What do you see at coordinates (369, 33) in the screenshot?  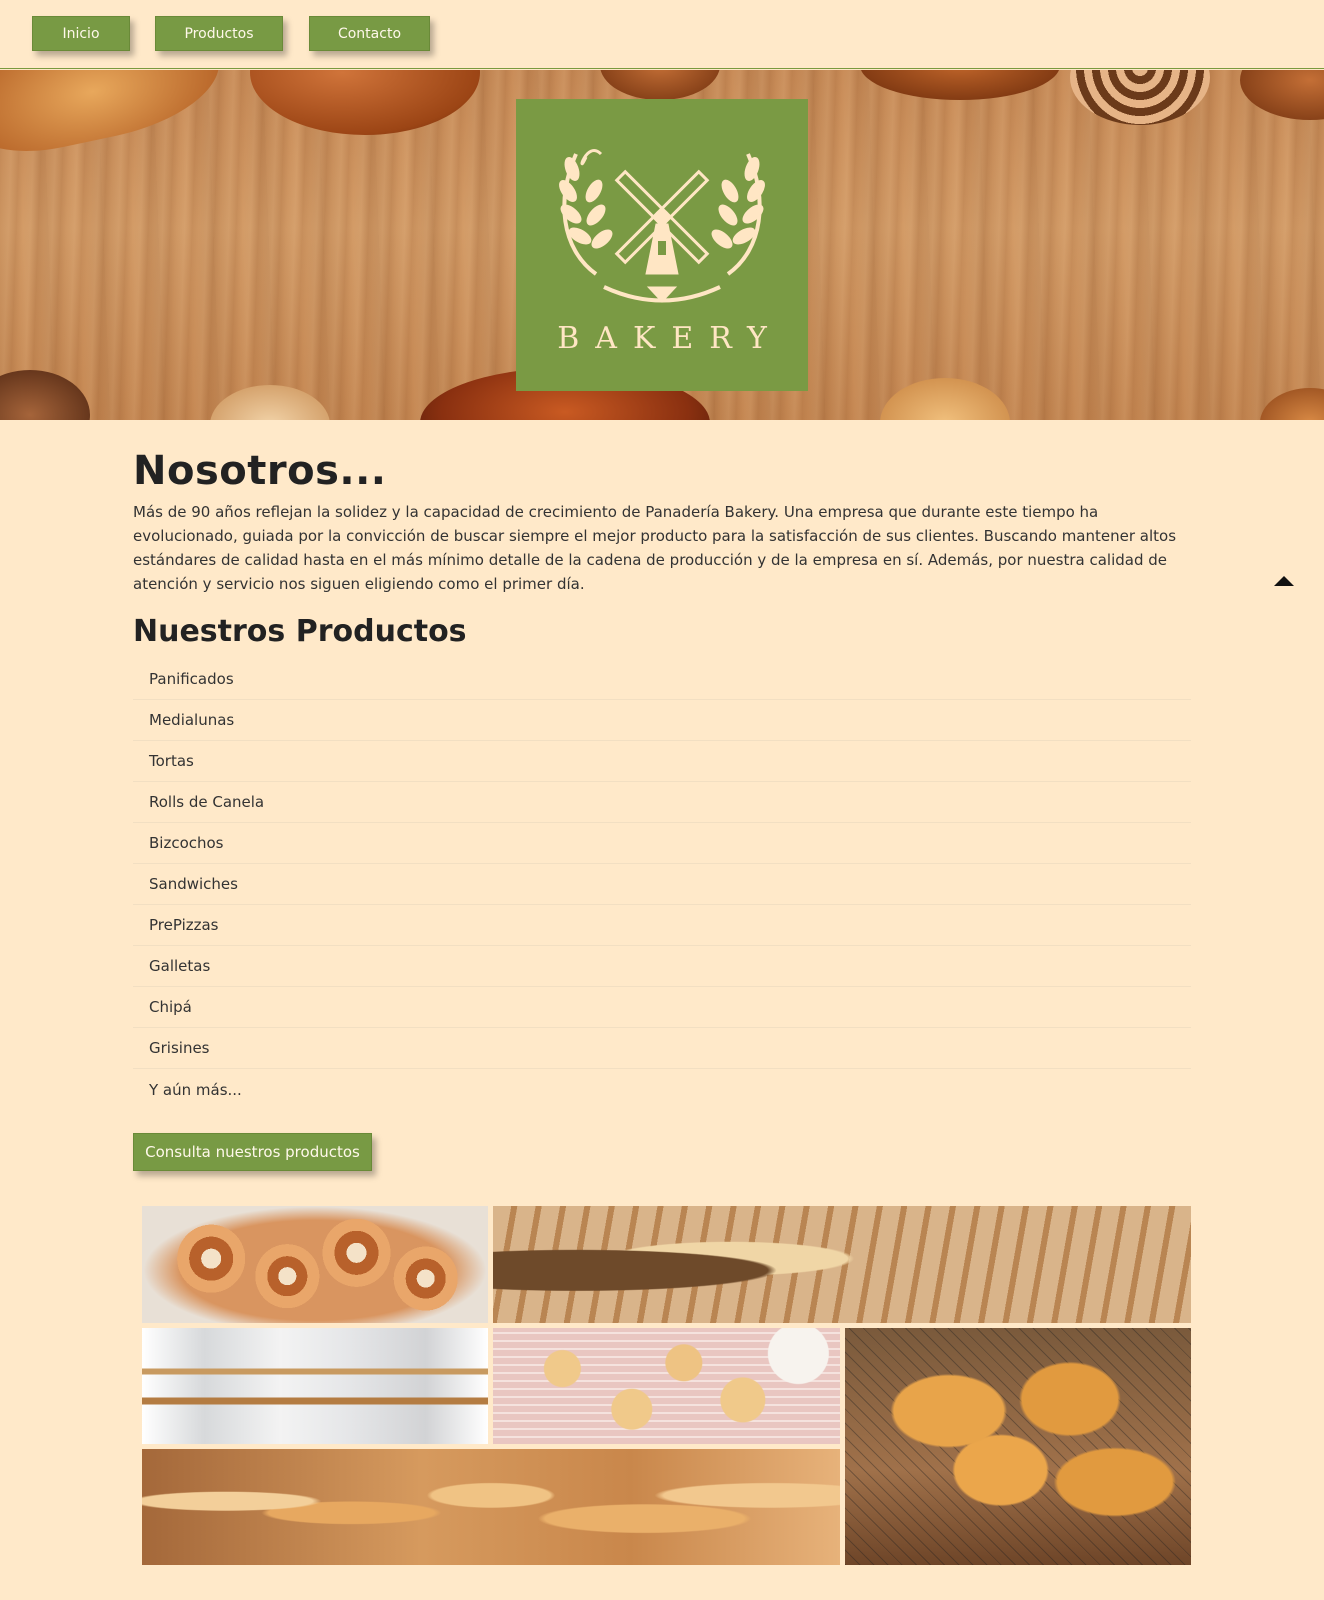 I see `nav-contacto-button: Contacto` at bounding box center [369, 33].